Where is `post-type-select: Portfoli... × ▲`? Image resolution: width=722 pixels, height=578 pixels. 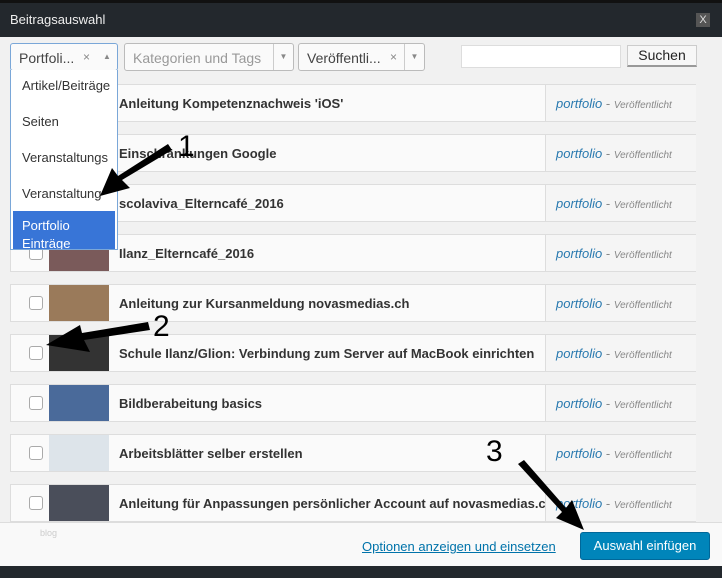 post-type-select: Portfoli... × ▲ is located at coordinates (64, 57).